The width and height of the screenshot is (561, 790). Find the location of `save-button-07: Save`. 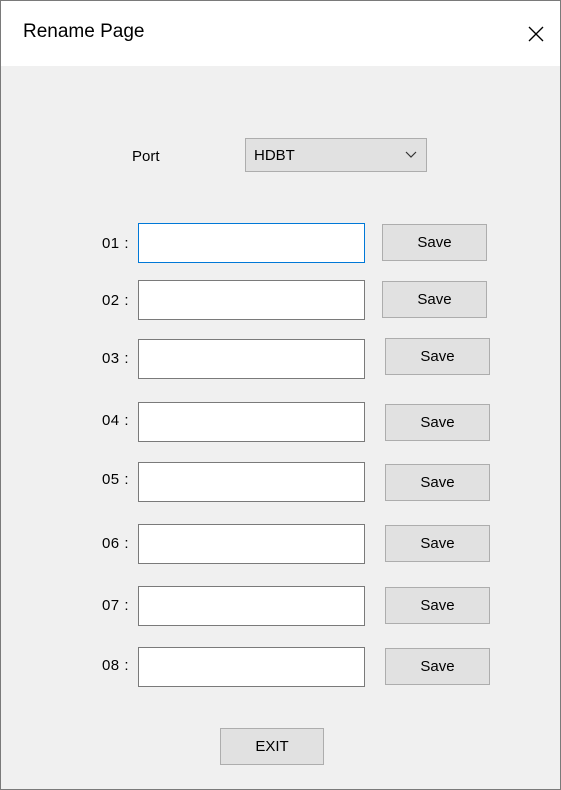

save-button-07: Save is located at coordinates (437, 605).